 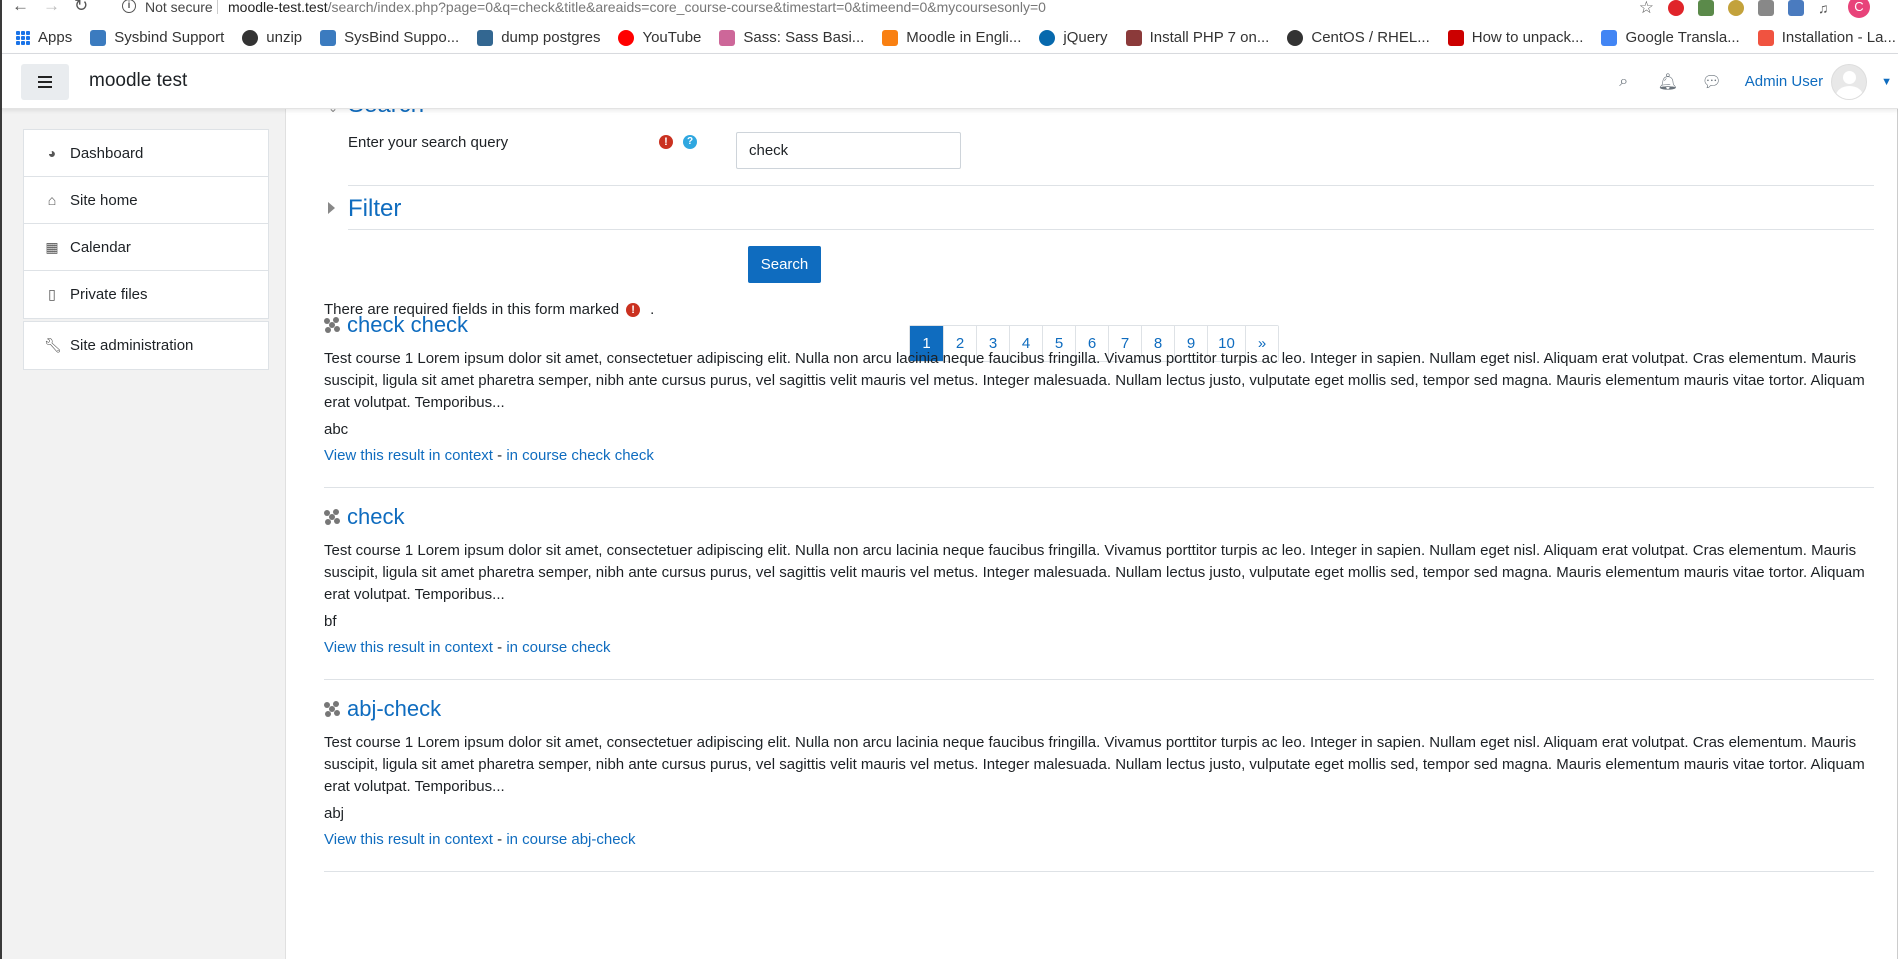 I want to click on bookmark-star-icon: ☆, so click(x=1646, y=8).